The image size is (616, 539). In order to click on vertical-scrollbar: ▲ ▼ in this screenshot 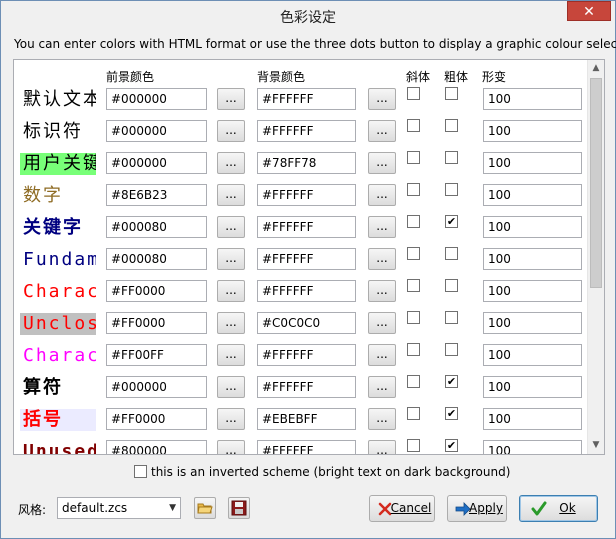, I will do `click(595, 257)`.